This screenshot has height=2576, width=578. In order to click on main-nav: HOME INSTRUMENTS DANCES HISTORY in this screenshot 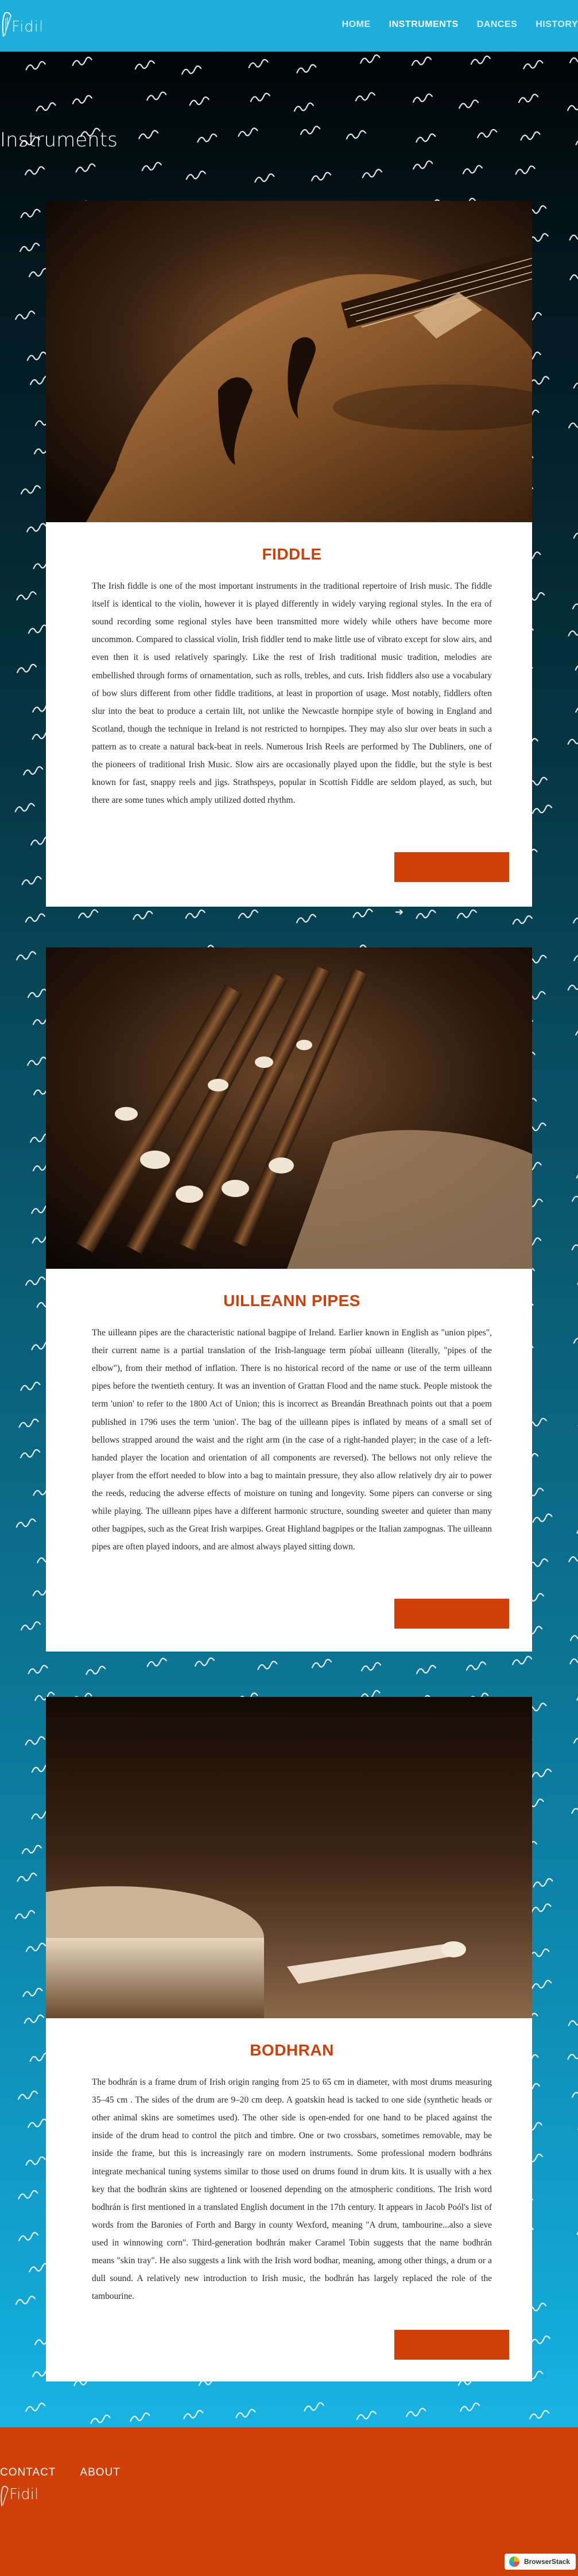, I will do `click(460, 25)`.